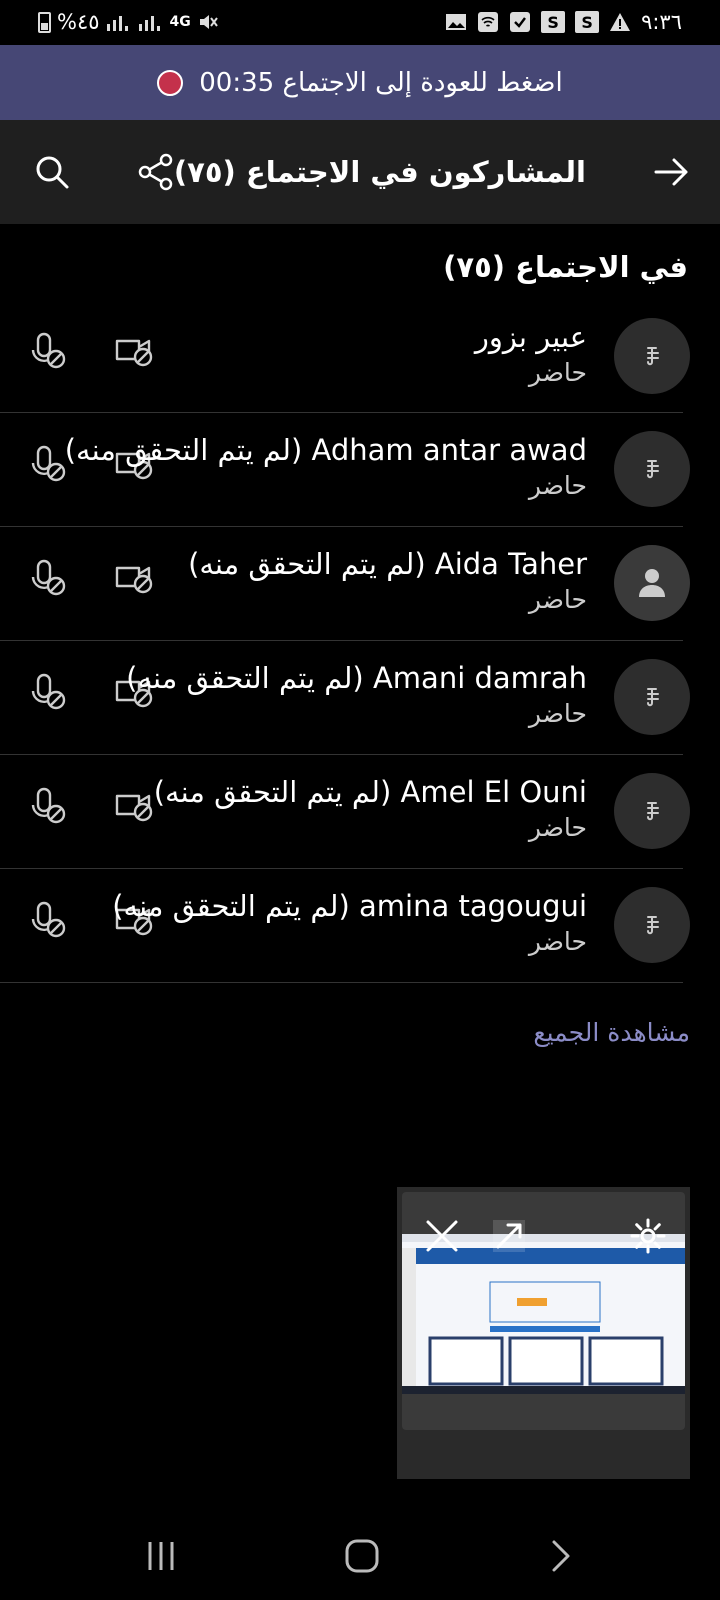  Describe the element at coordinates (360, 22) in the screenshot. I see `status-bar: %٤٥ 4G S S ٩:٣٦` at that location.